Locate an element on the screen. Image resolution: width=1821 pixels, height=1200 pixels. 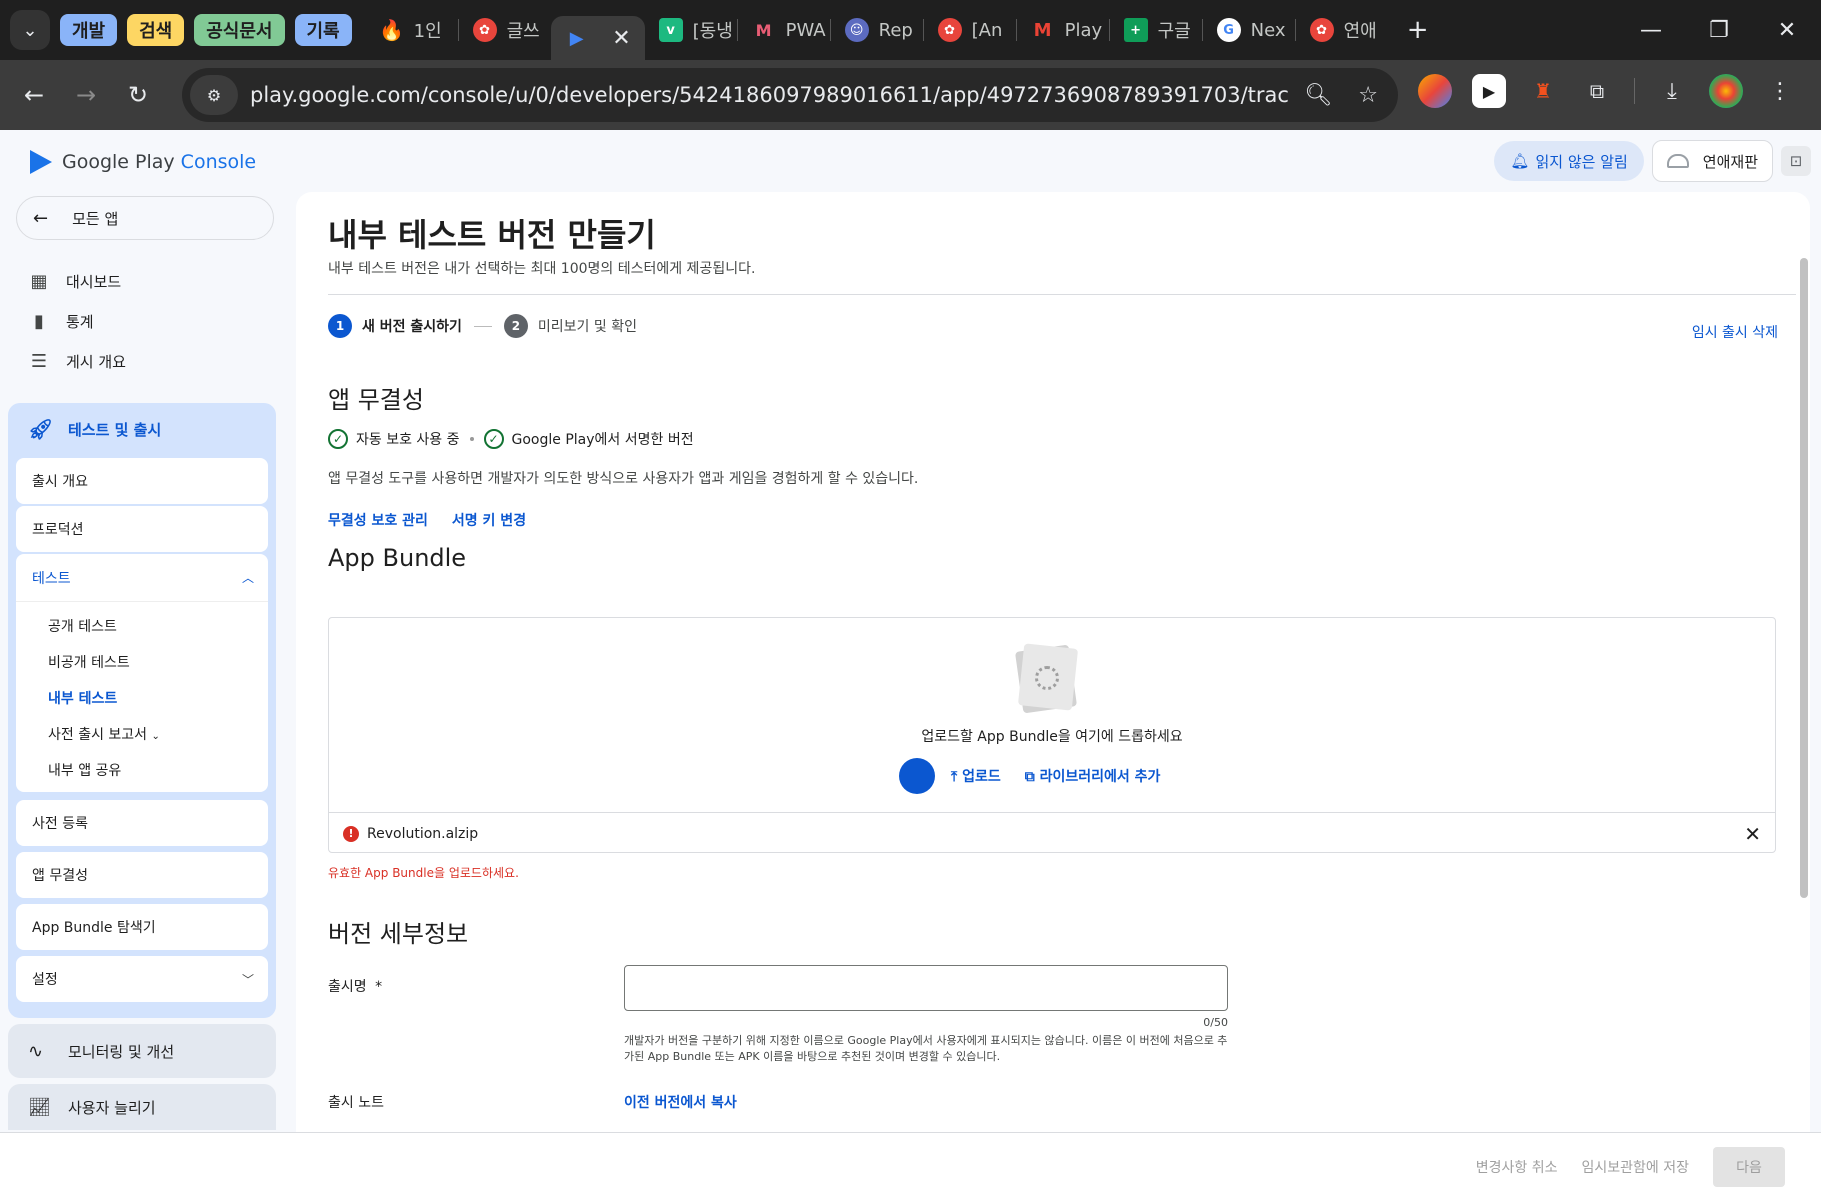
manage-integrity-link: 무결성 보호 관리 is located at coordinates (378, 520).